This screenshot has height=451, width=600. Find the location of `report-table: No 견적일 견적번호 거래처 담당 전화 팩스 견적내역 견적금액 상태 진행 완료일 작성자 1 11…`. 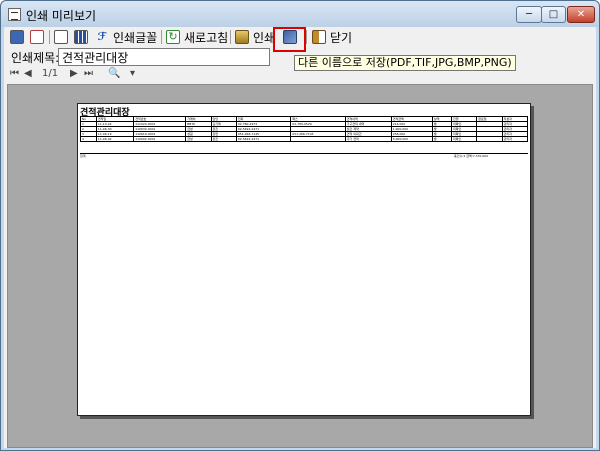

report-table: No 견적일 견적번호 거래처 담당 전화 팩스 견적내역 견적금액 상태 진행 완료일 작성자 1 11… is located at coordinates (304, 129).